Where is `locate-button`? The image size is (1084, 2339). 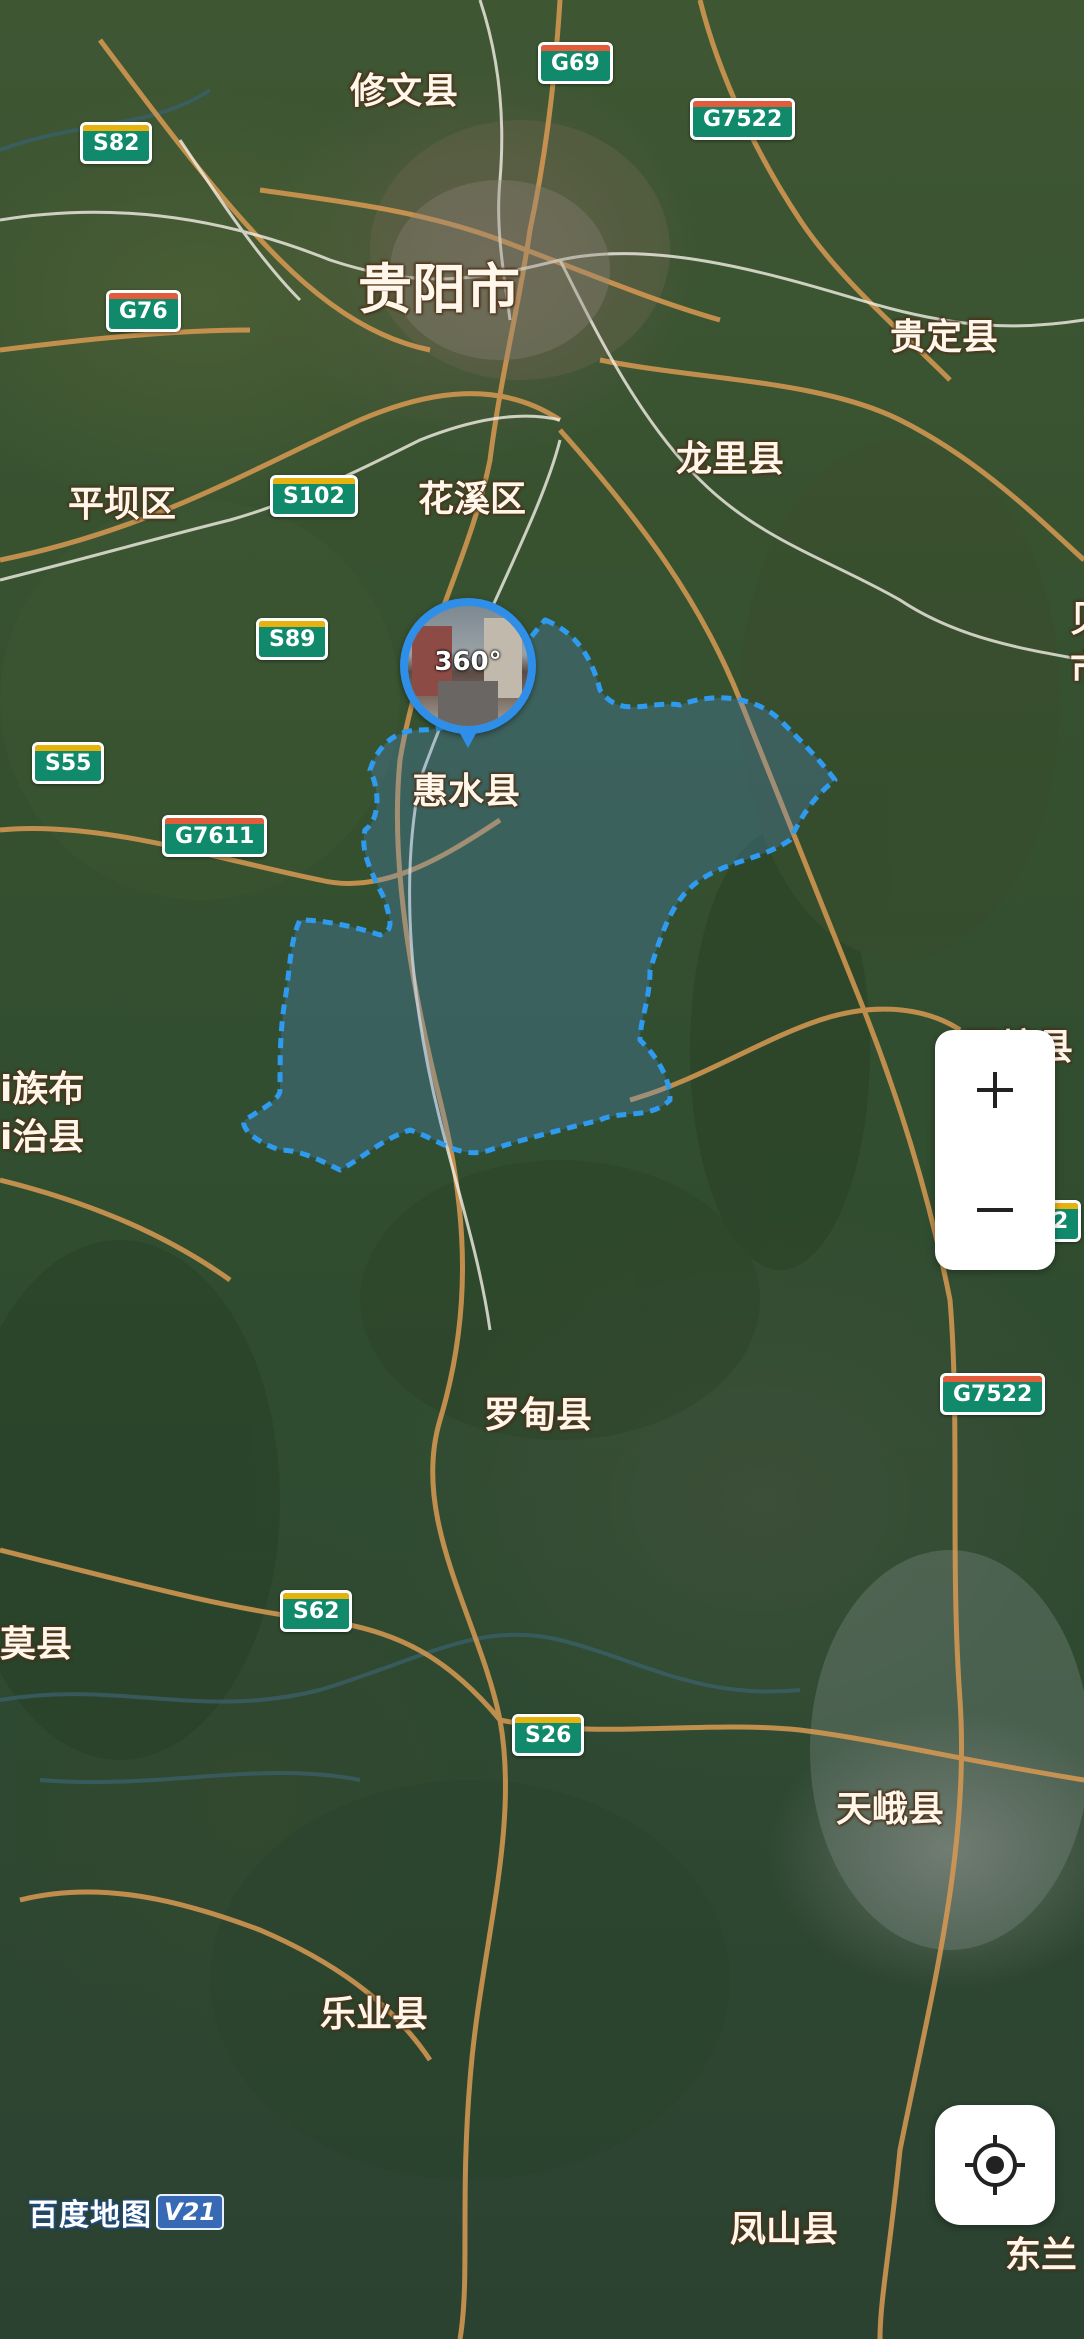 locate-button is located at coordinates (995, 2165).